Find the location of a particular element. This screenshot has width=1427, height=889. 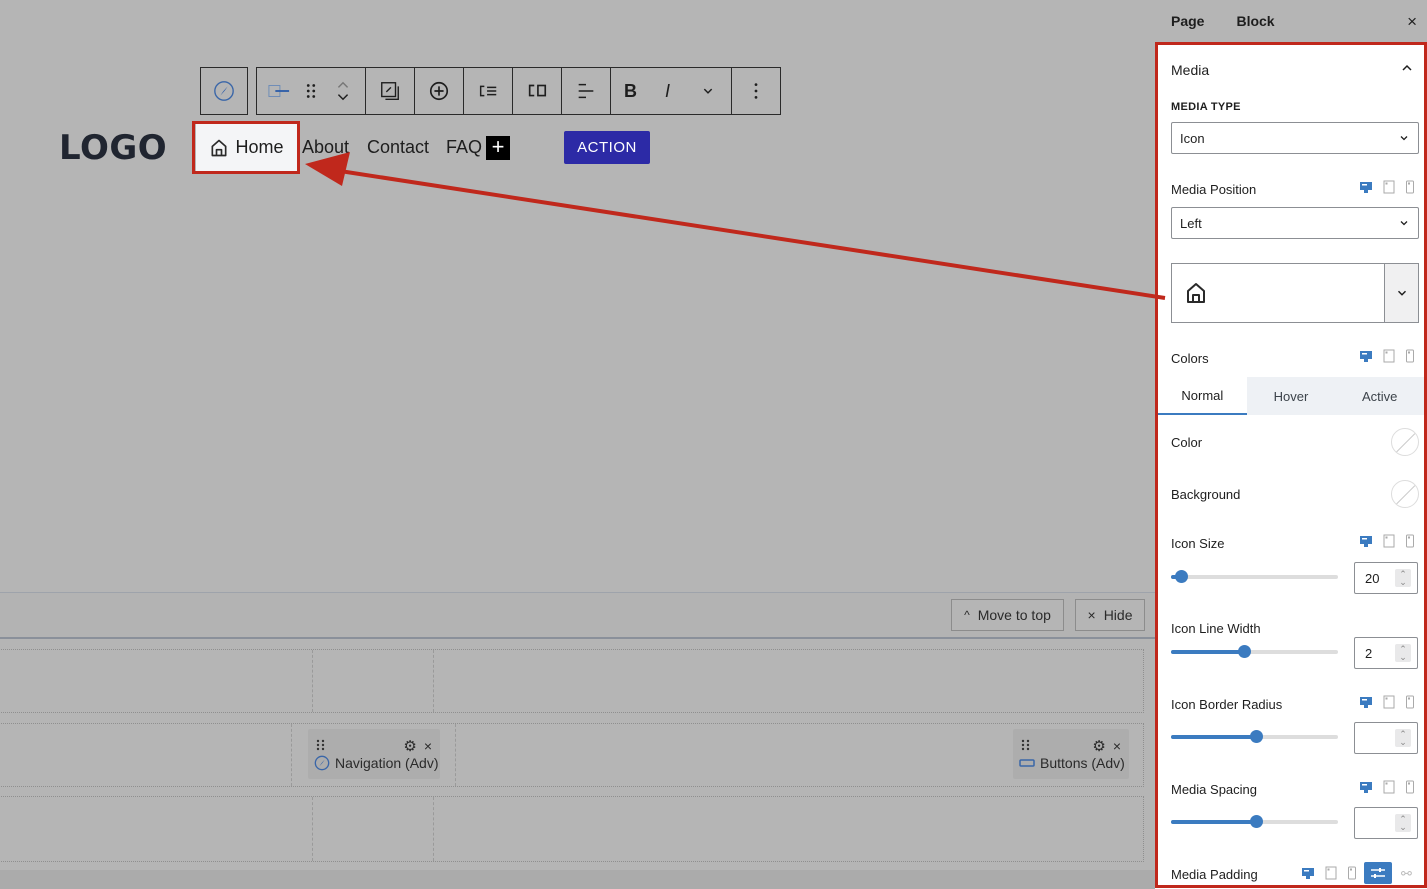

block-type-button is located at coordinates (224, 91).